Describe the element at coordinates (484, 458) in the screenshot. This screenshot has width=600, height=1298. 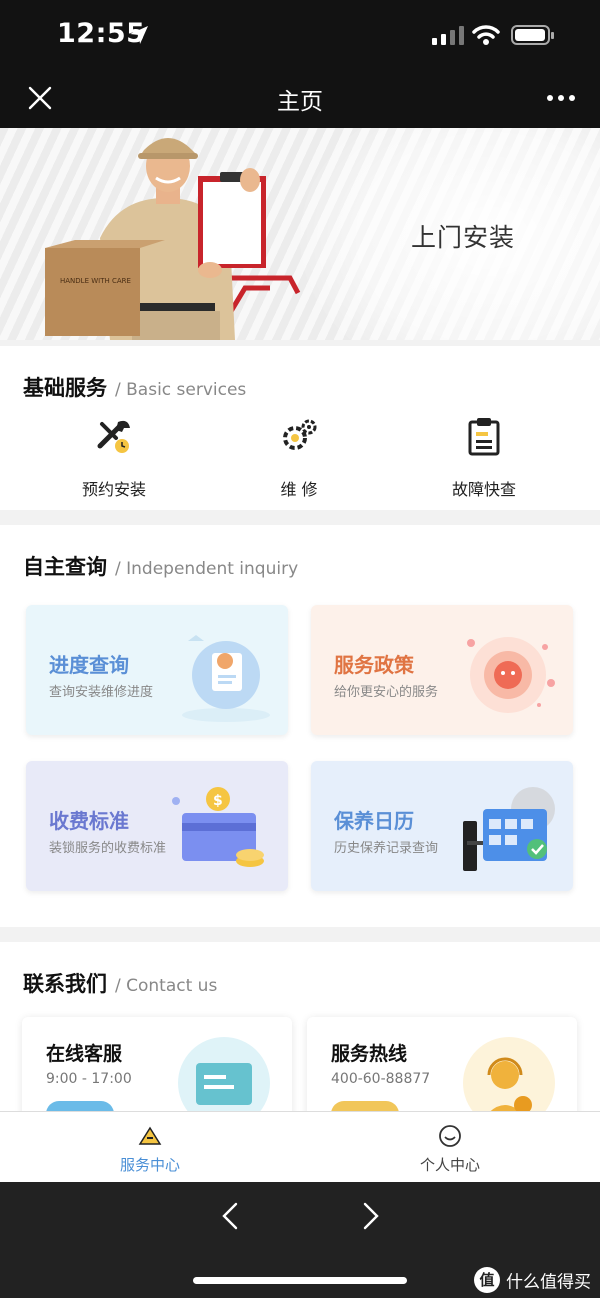
I see `service-troubleshoot: 故障快查` at that location.